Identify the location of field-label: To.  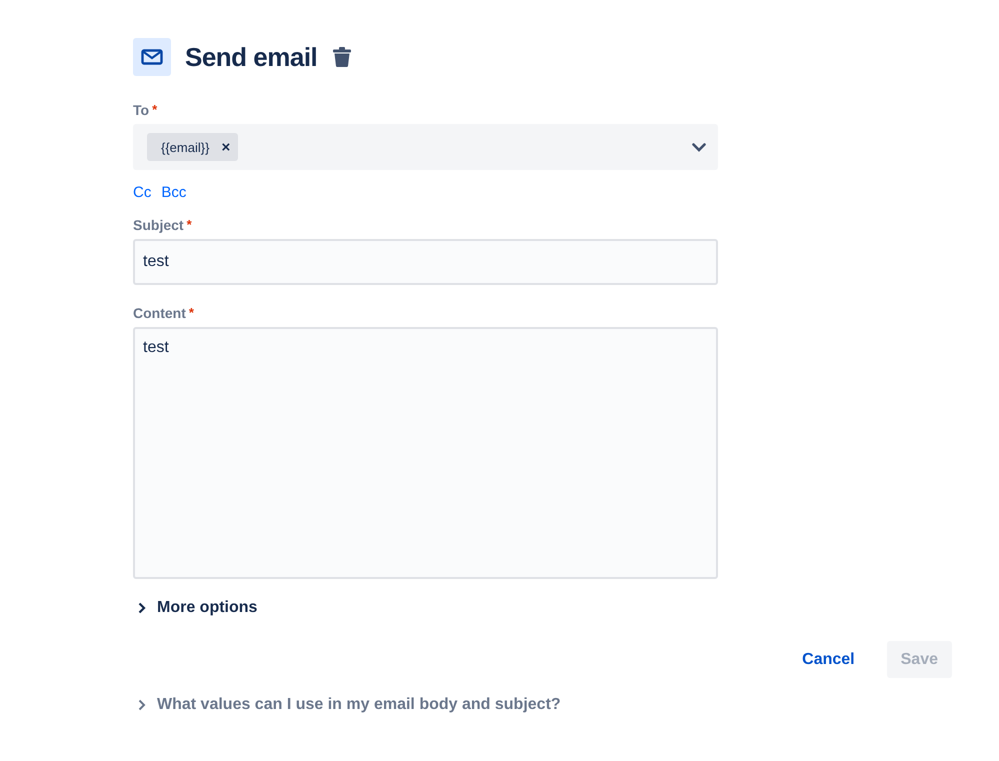
(141, 110).